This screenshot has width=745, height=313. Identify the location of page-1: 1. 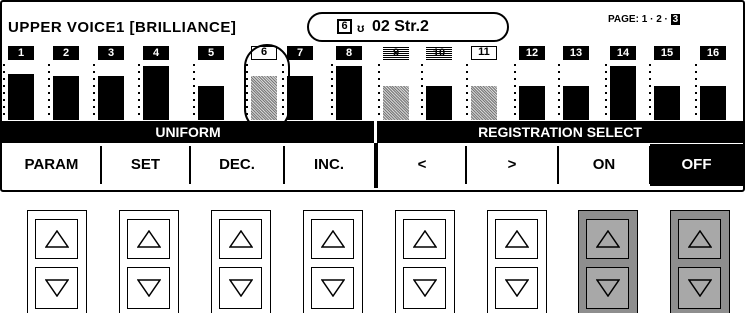
(644, 19).